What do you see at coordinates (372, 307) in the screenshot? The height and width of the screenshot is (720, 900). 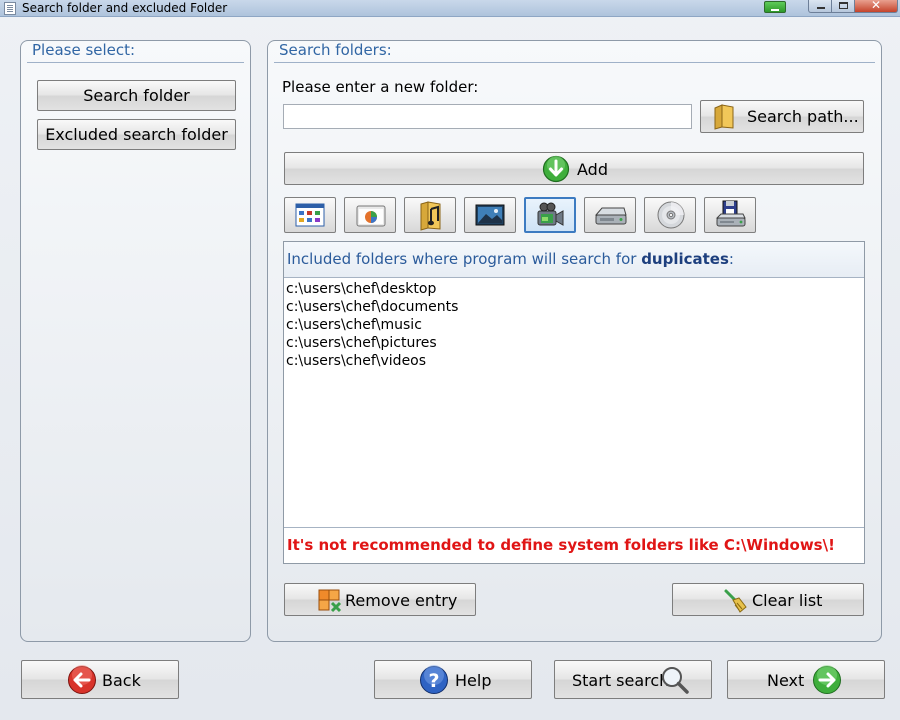 I see `list-item: c:\users\chef\documents` at bounding box center [372, 307].